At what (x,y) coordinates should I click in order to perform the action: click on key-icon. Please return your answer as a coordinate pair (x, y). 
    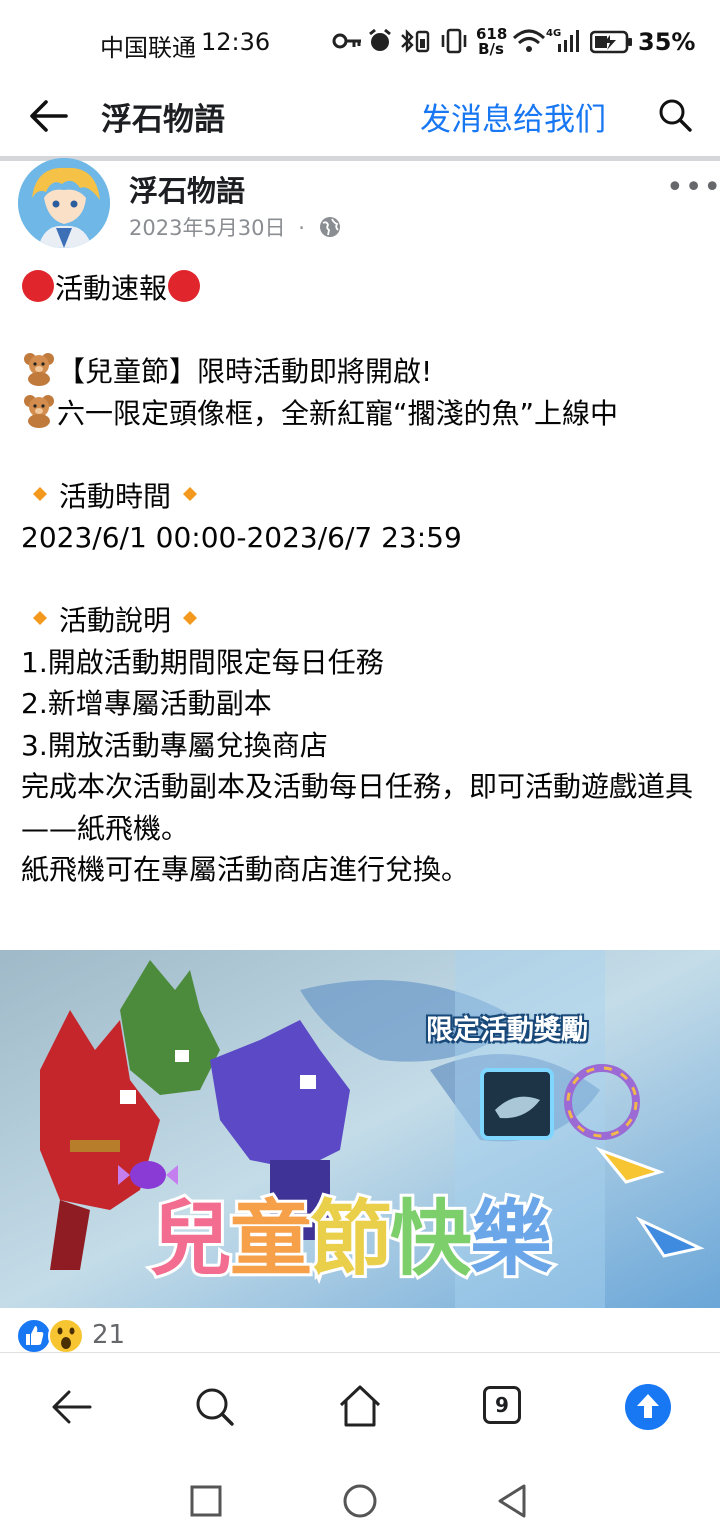
    Looking at the image, I should click on (346, 41).